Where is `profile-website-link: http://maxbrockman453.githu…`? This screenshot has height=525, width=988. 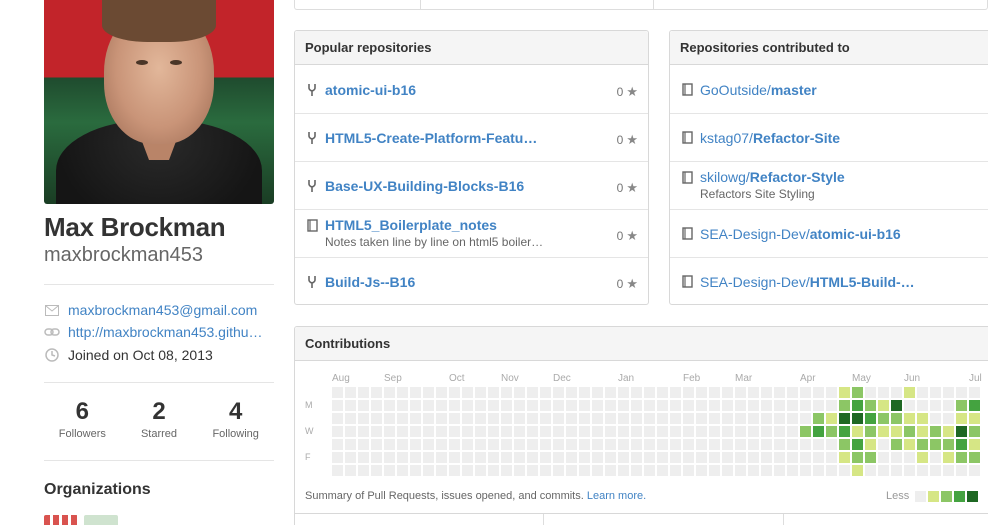 profile-website-link: http://maxbrockman453.githu… is located at coordinates (165, 332).